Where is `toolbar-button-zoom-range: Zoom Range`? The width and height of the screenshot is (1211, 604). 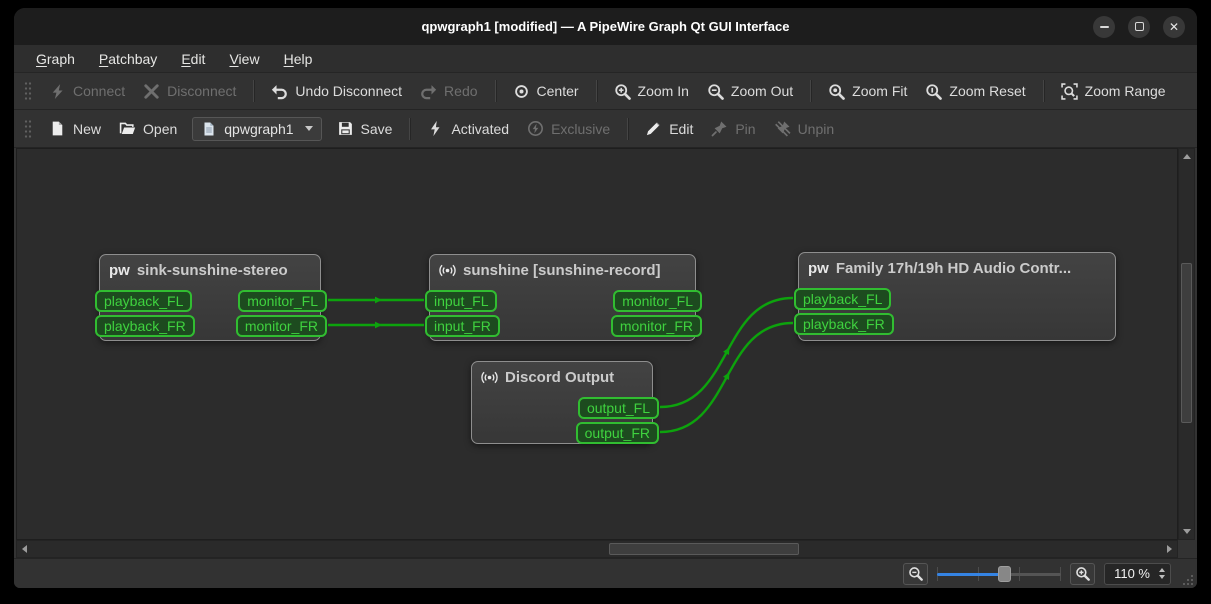 toolbar-button-zoom-range: Zoom Range is located at coordinates (1113, 91).